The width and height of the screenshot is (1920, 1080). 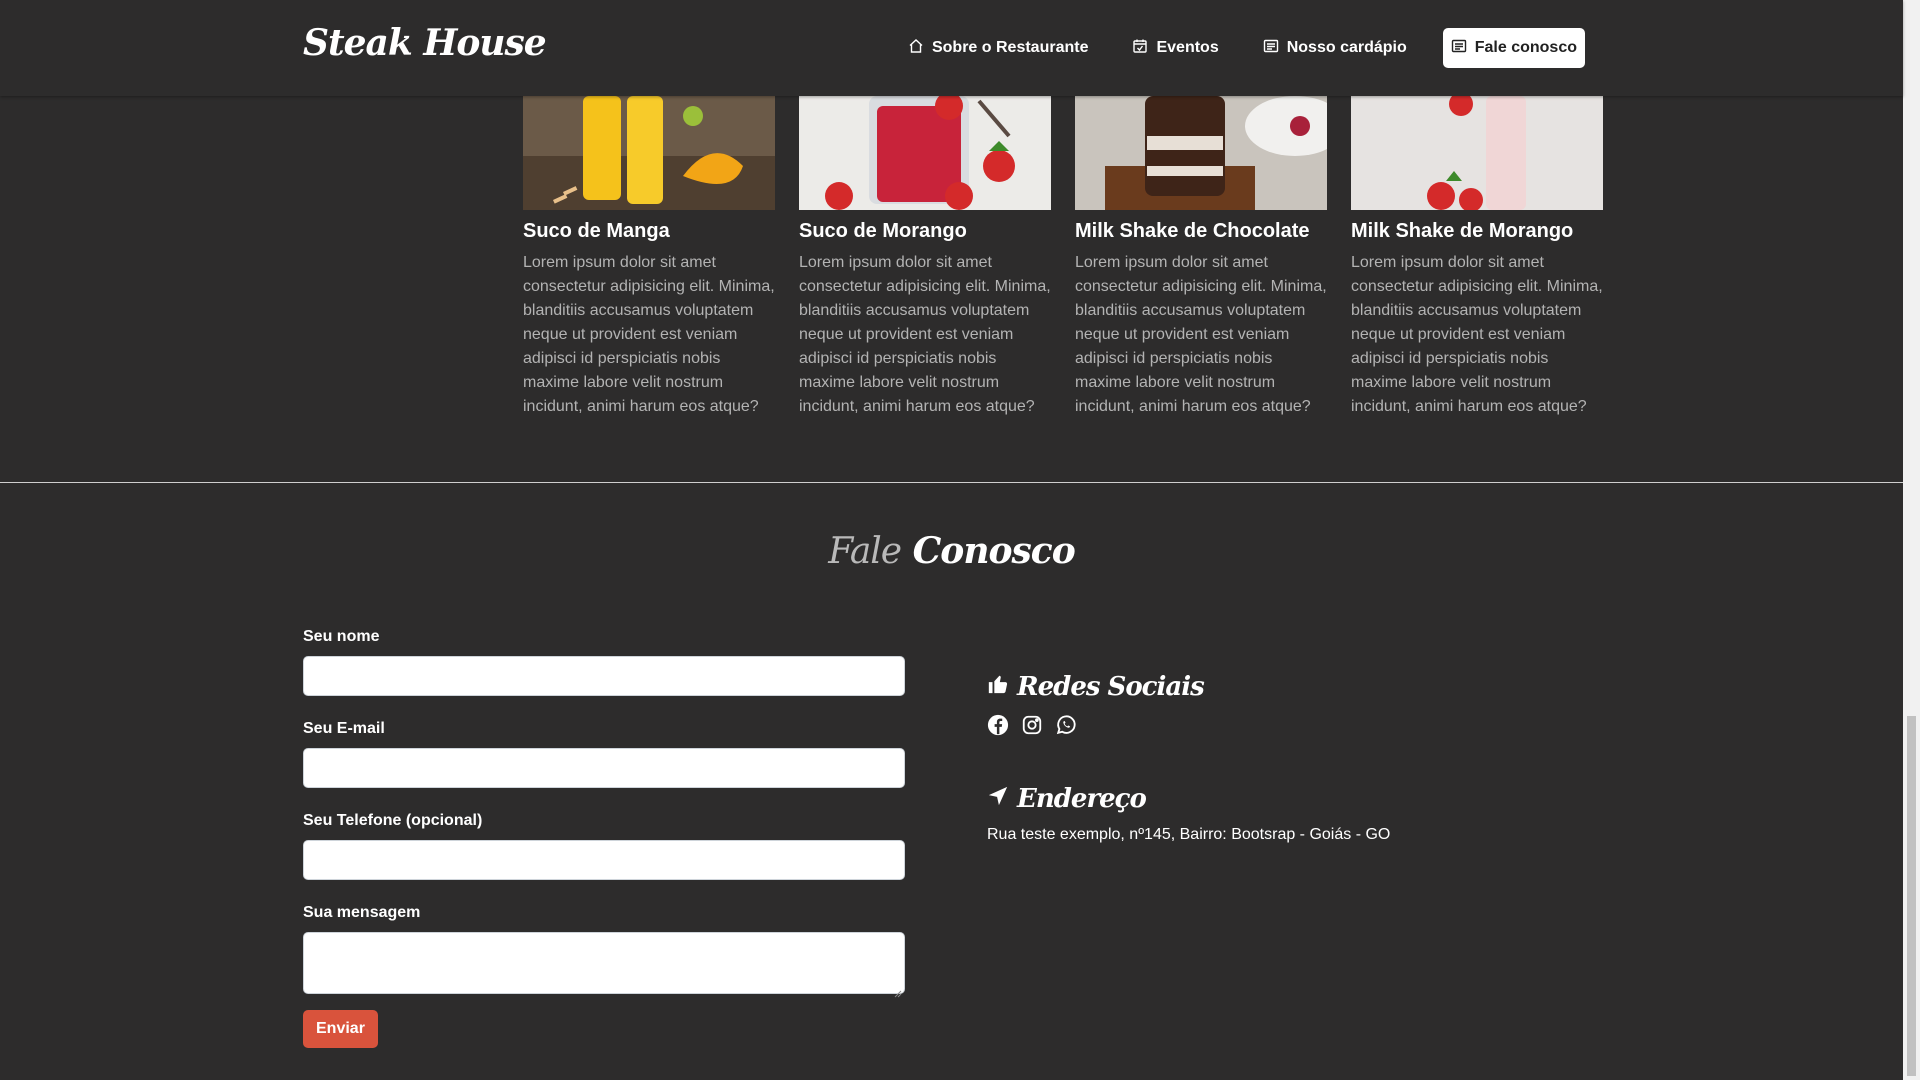 What do you see at coordinates (1911, 540) in the screenshot?
I see `page-scrollbar` at bounding box center [1911, 540].